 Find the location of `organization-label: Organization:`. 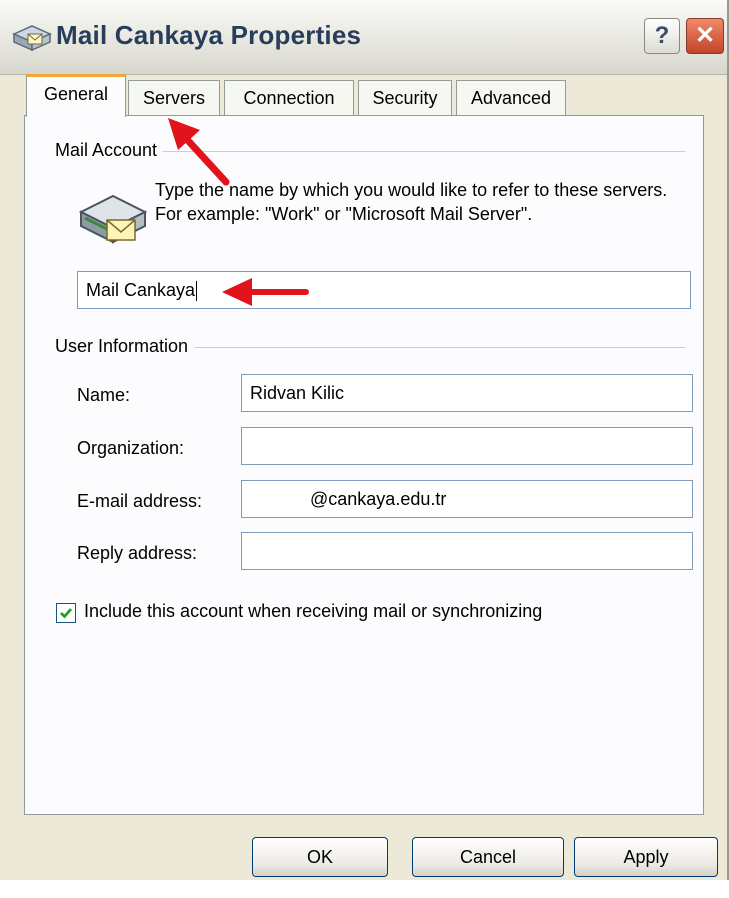

organization-label: Organization: is located at coordinates (131, 448).